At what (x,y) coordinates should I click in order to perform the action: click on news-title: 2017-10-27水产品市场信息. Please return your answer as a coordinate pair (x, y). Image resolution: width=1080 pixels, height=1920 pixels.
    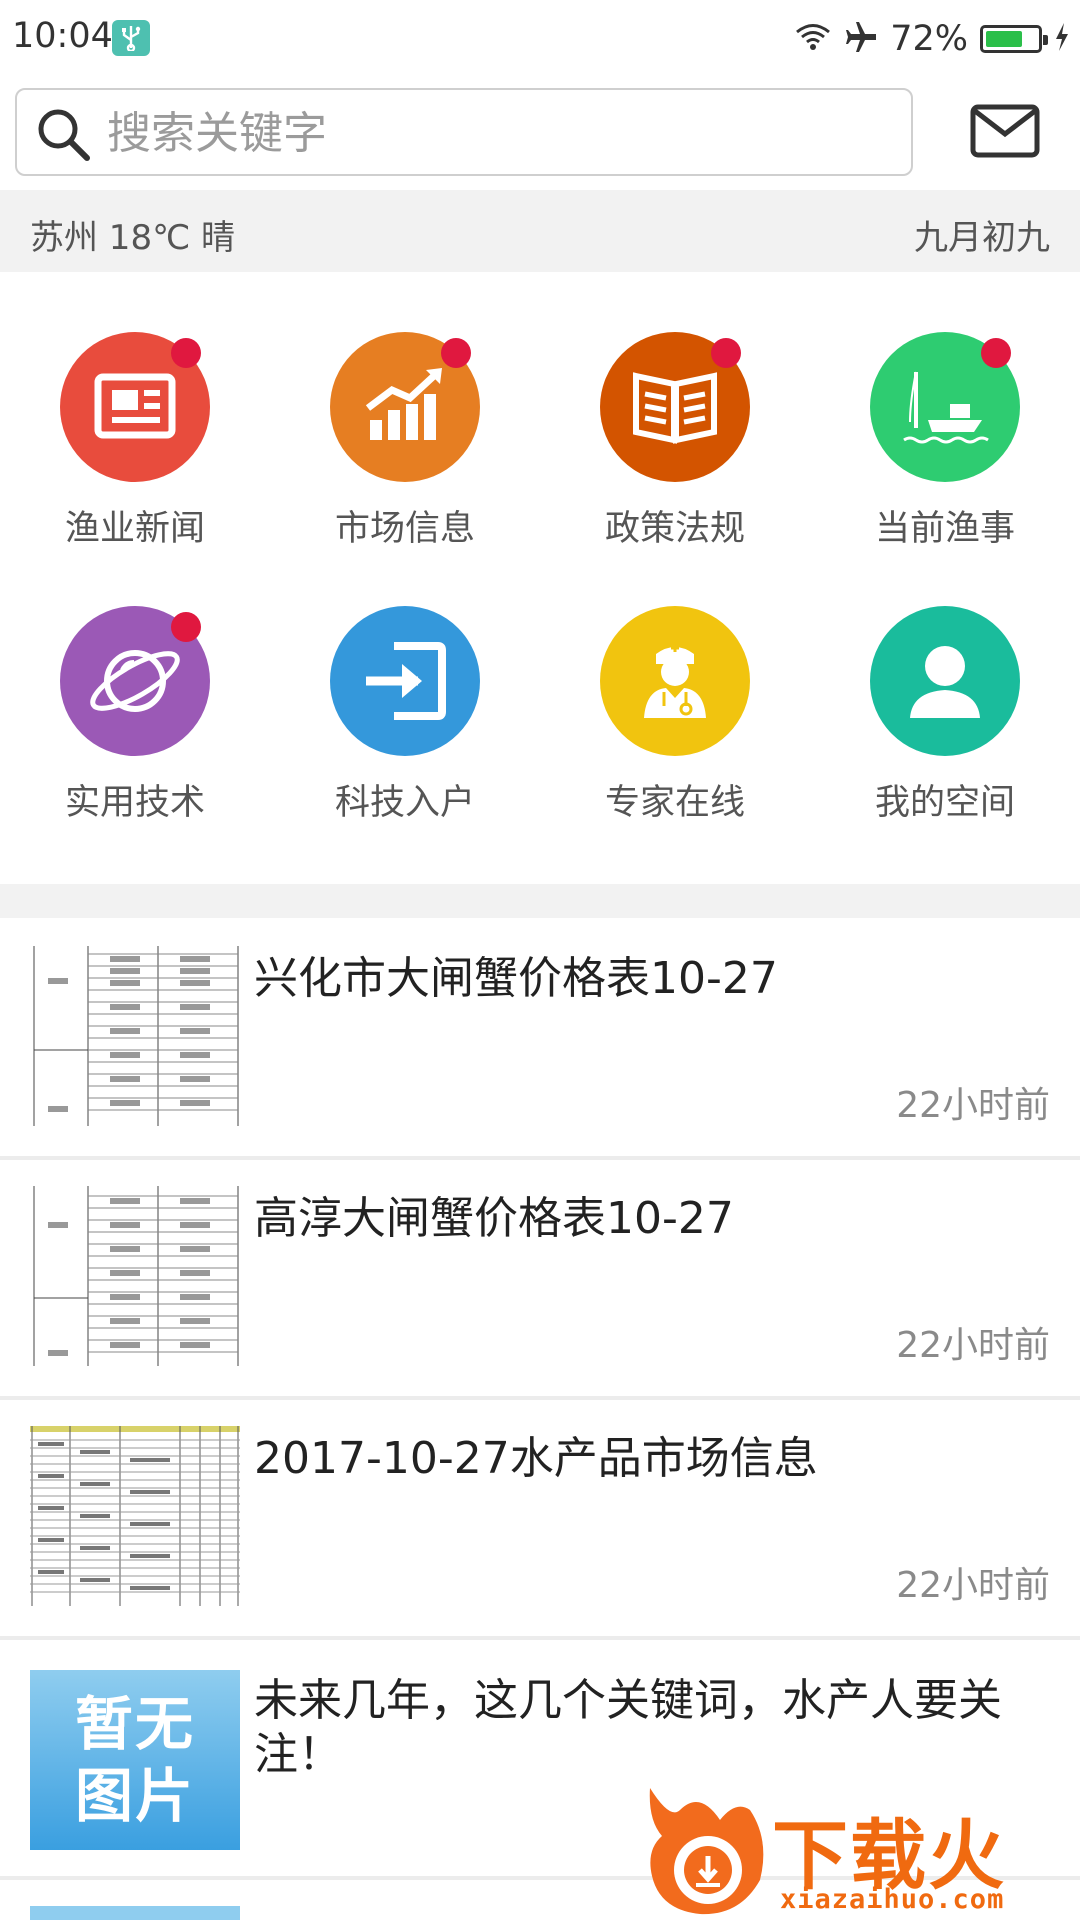
    Looking at the image, I should click on (536, 1458).